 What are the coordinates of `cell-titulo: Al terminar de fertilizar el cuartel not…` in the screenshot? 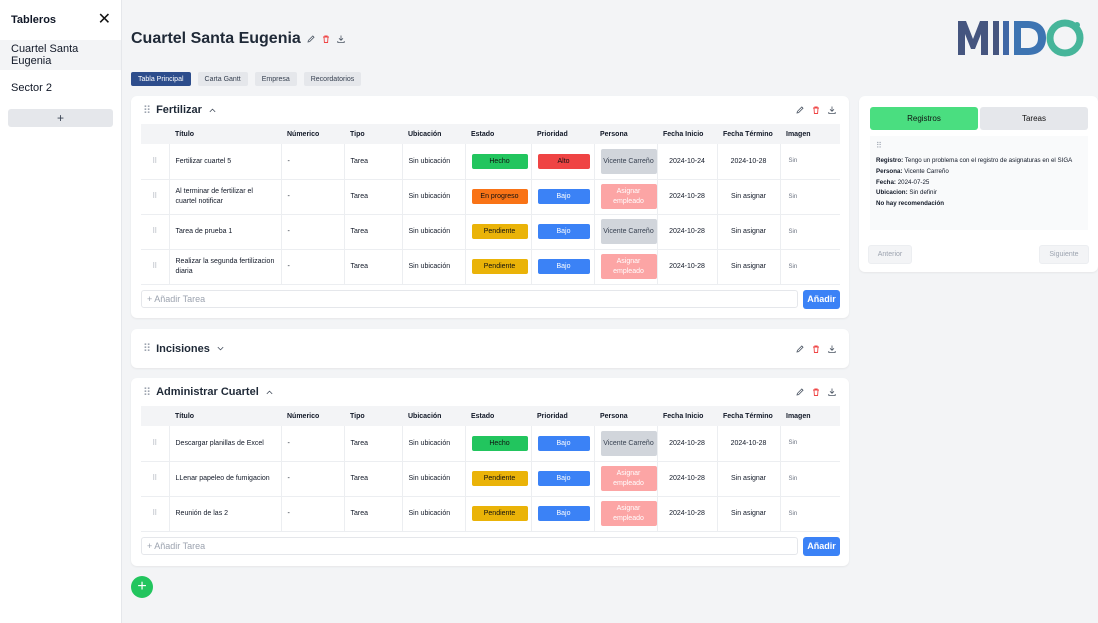 It's located at (225, 197).